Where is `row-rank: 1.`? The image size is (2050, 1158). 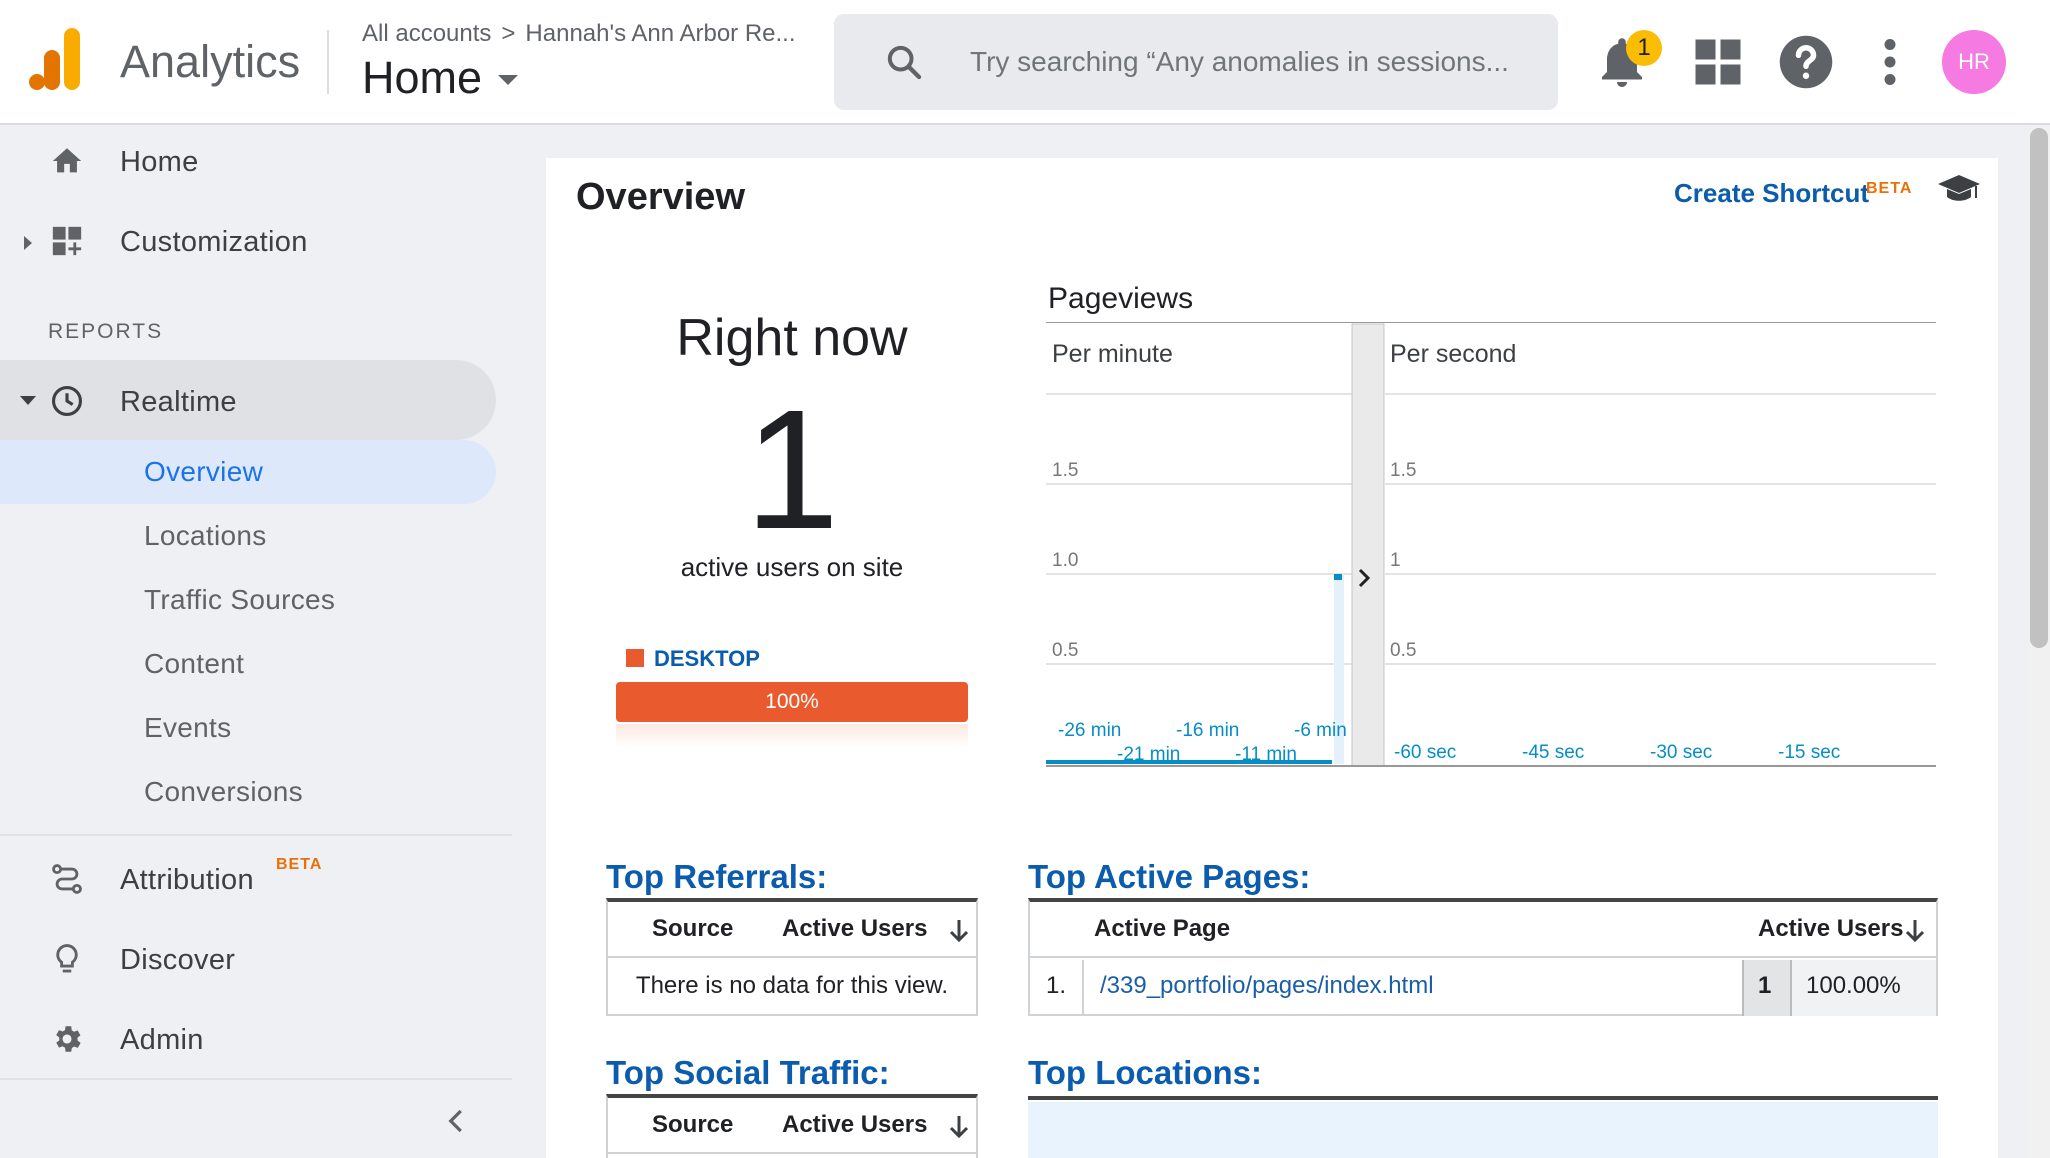 row-rank: 1. is located at coordinates (1056, 985).